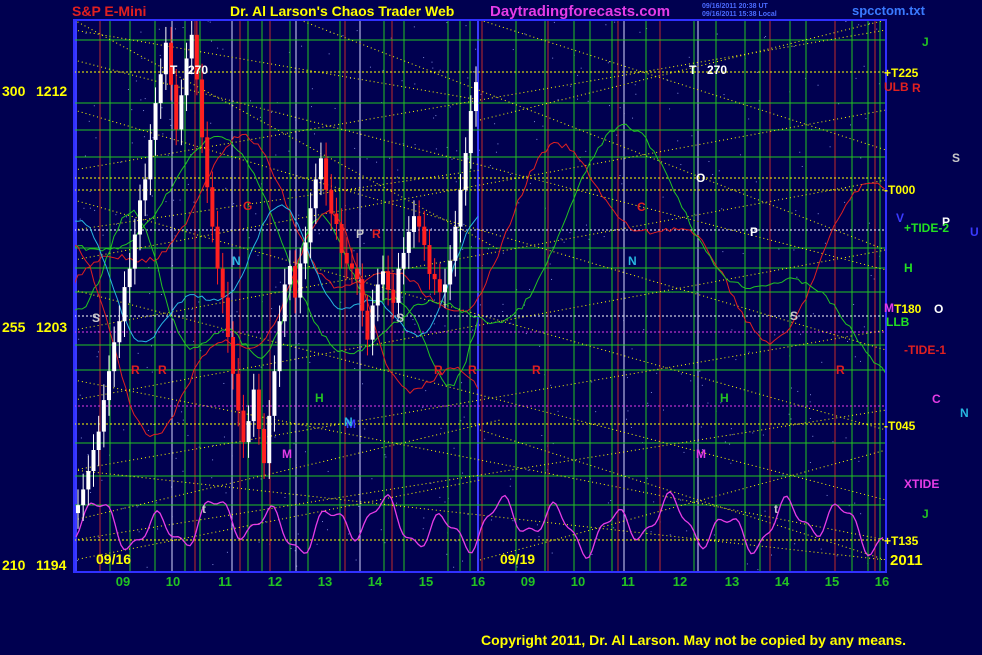  Describe the element at coordinates (938, 309) in the screenshot. I see `side-level-label: O` at that location.